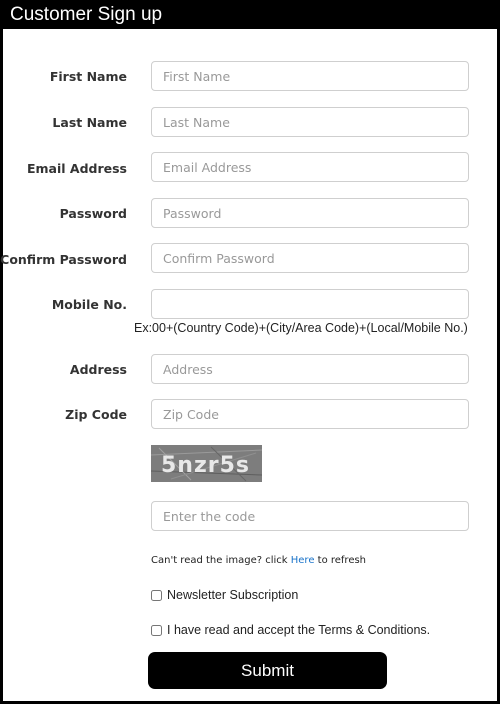 The height and width of the screenshot is (704, 500). What do you see at coordinates (89, 304) in the screenshot?
I see `mobile-label: Mobile No.` at bounding box center [89, 304].